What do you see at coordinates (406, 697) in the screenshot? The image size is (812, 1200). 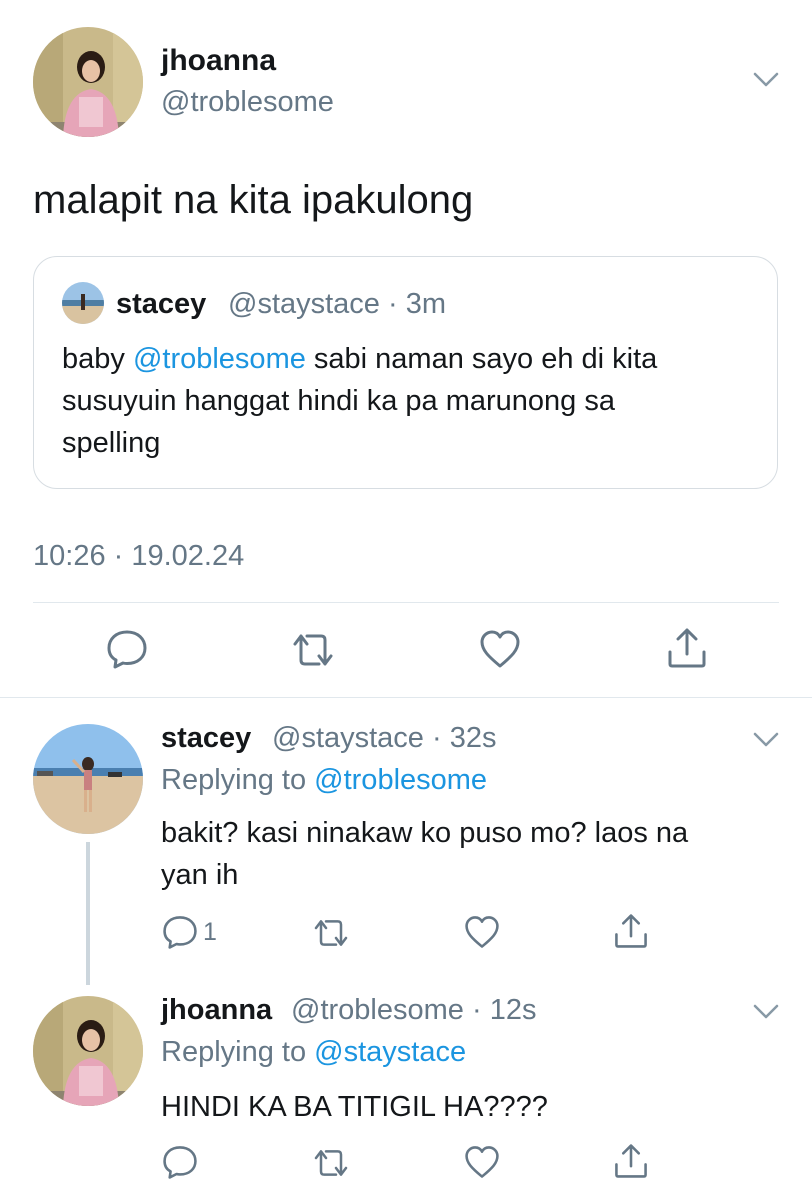 I see `section-divider` at bounding box center [406, 697].